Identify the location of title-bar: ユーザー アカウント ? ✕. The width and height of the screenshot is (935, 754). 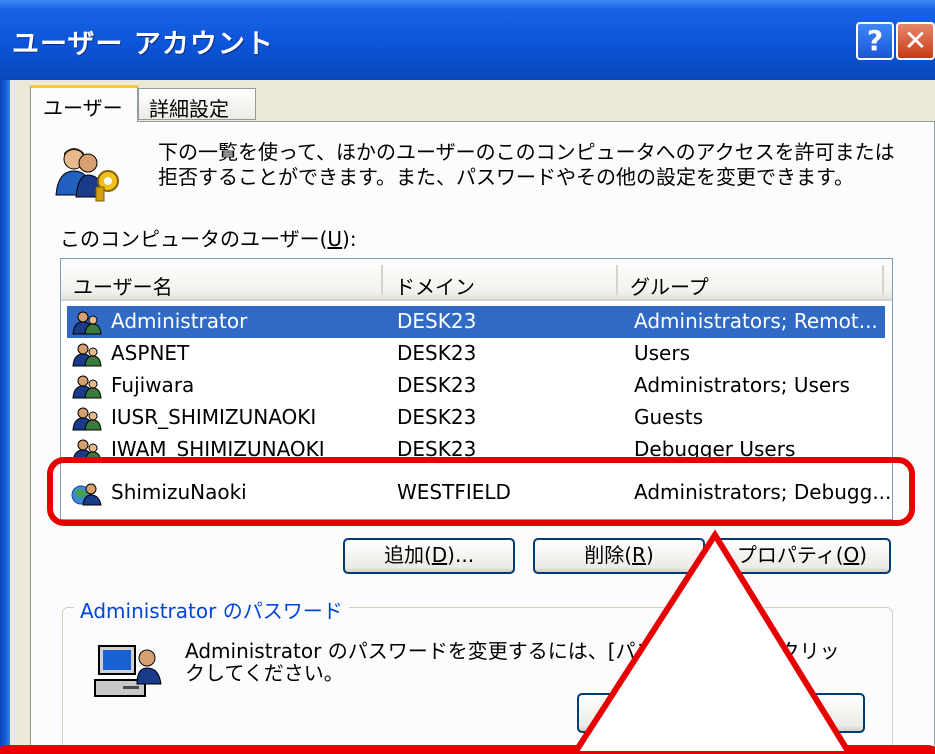
(467, 40).